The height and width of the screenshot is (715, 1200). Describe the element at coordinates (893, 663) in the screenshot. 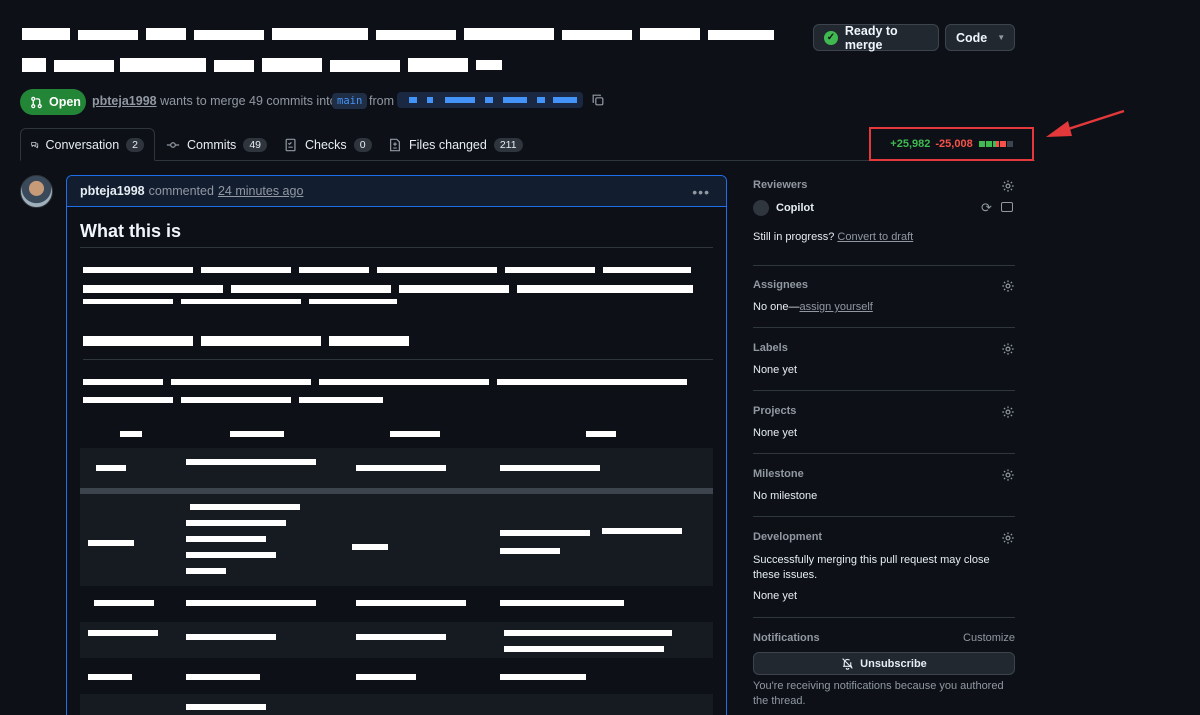

I see `unsubscribe-label: Unsubscribe` at that location.